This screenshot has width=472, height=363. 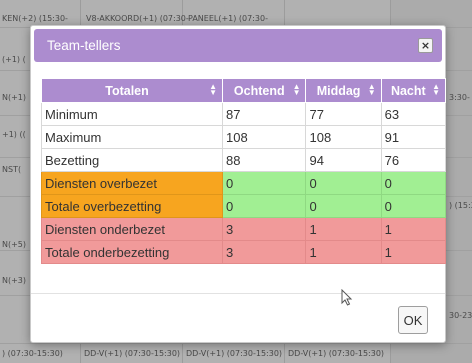 I want to click on header-label: Middag, so click(x=338, y=90).